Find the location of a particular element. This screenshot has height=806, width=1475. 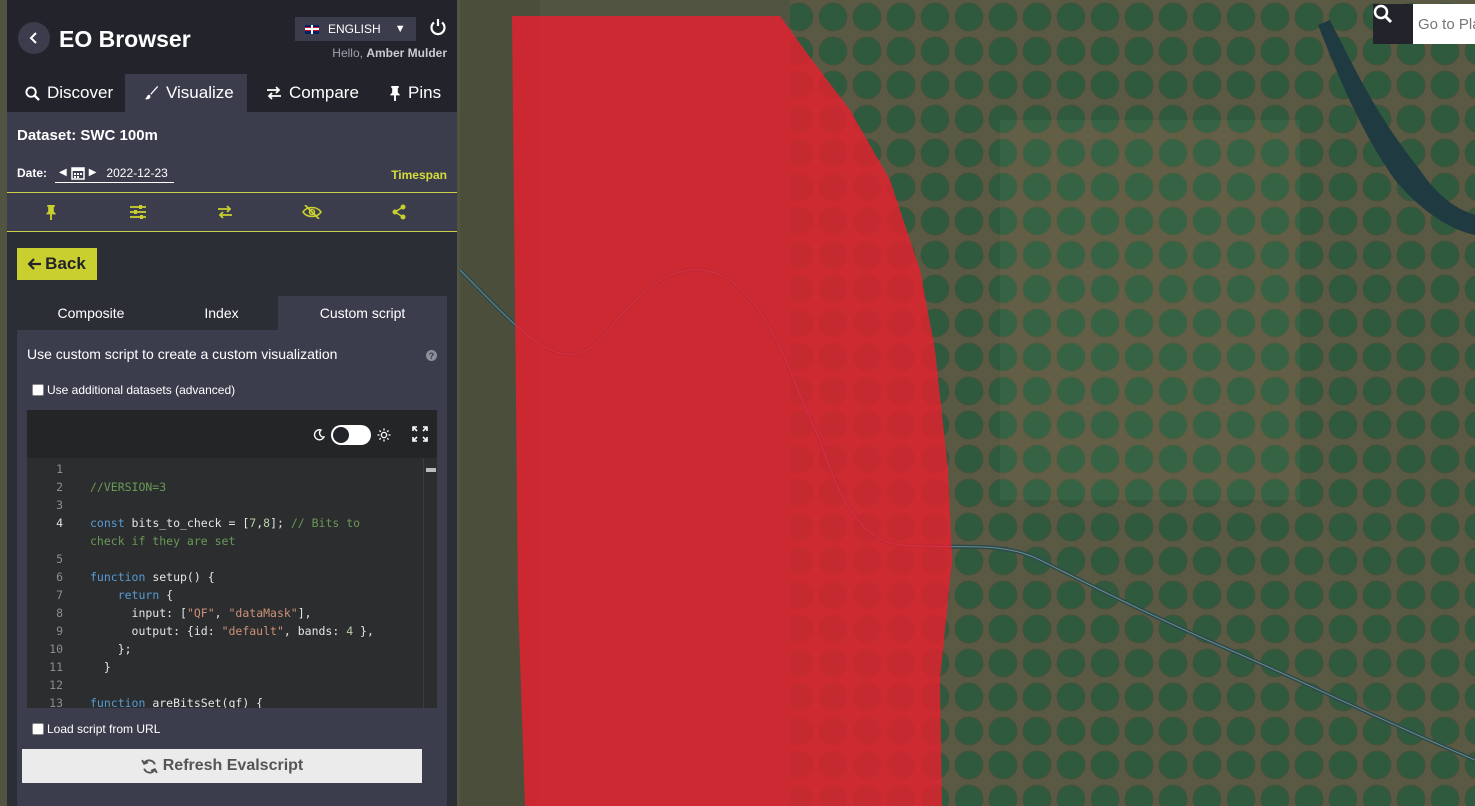

back-button: Back is located at coordinates (57, 264).